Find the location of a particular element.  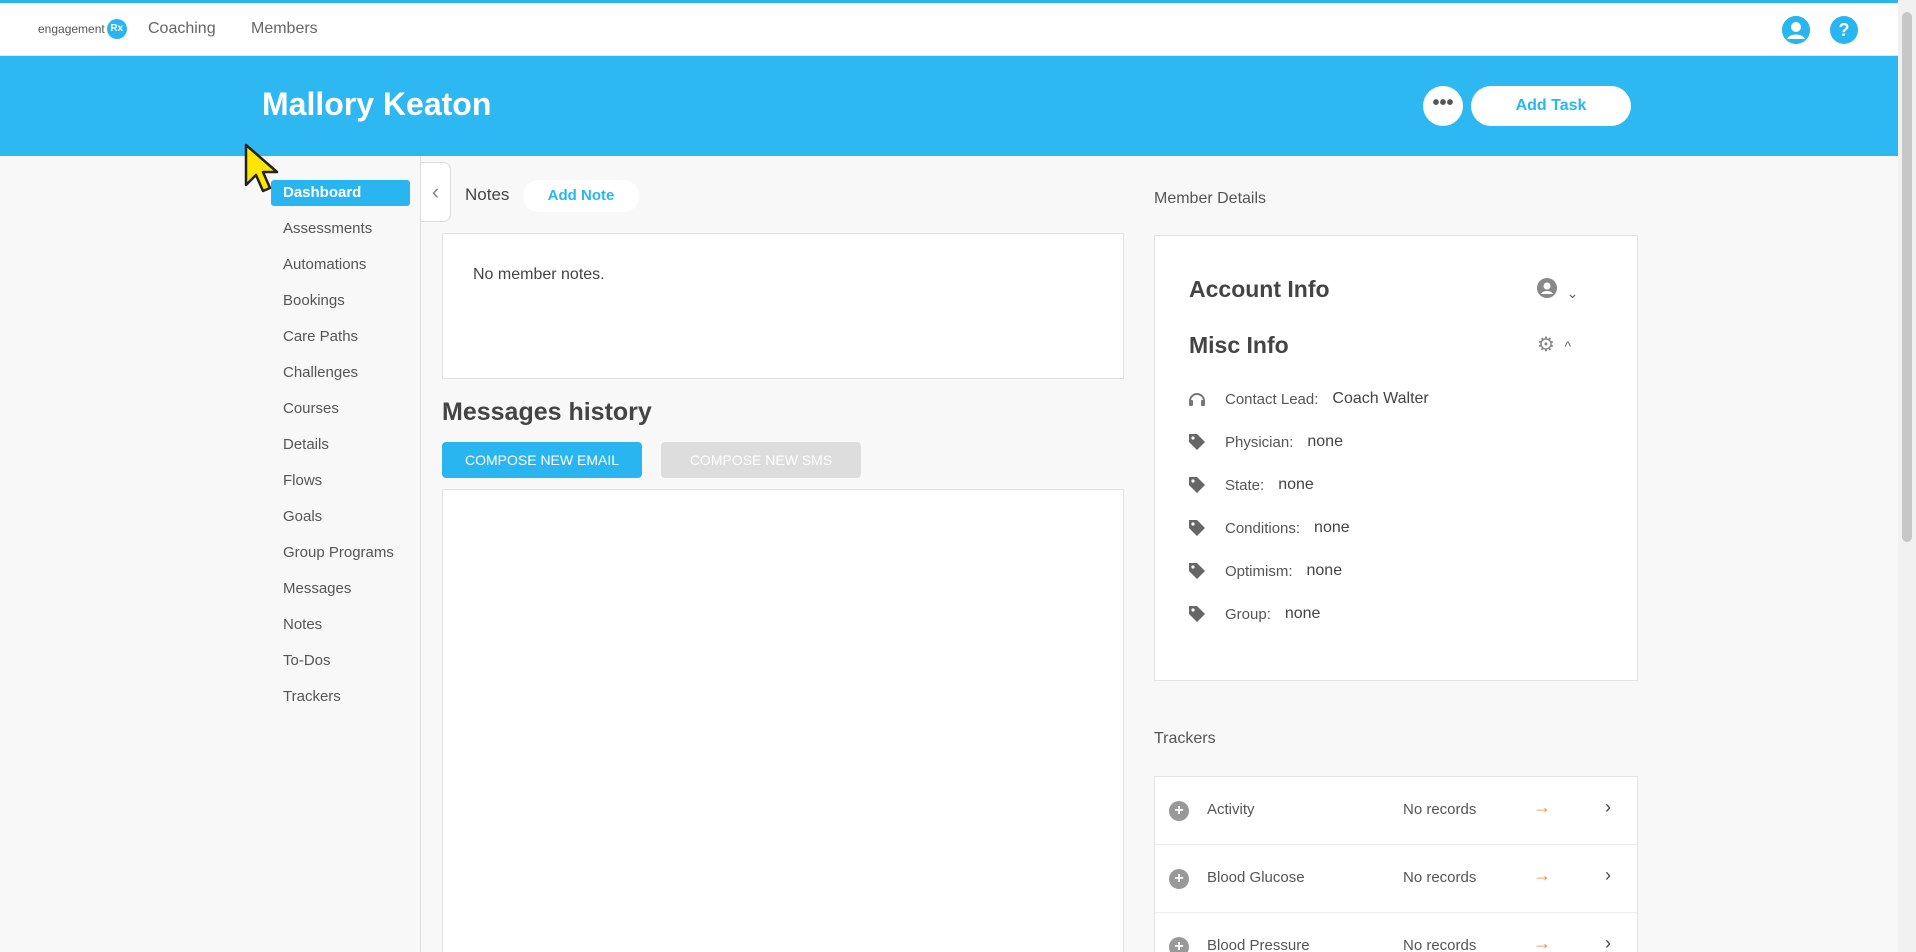

tracker-row-activity: + Activity No records → › is located at coordinates (1396, 811).